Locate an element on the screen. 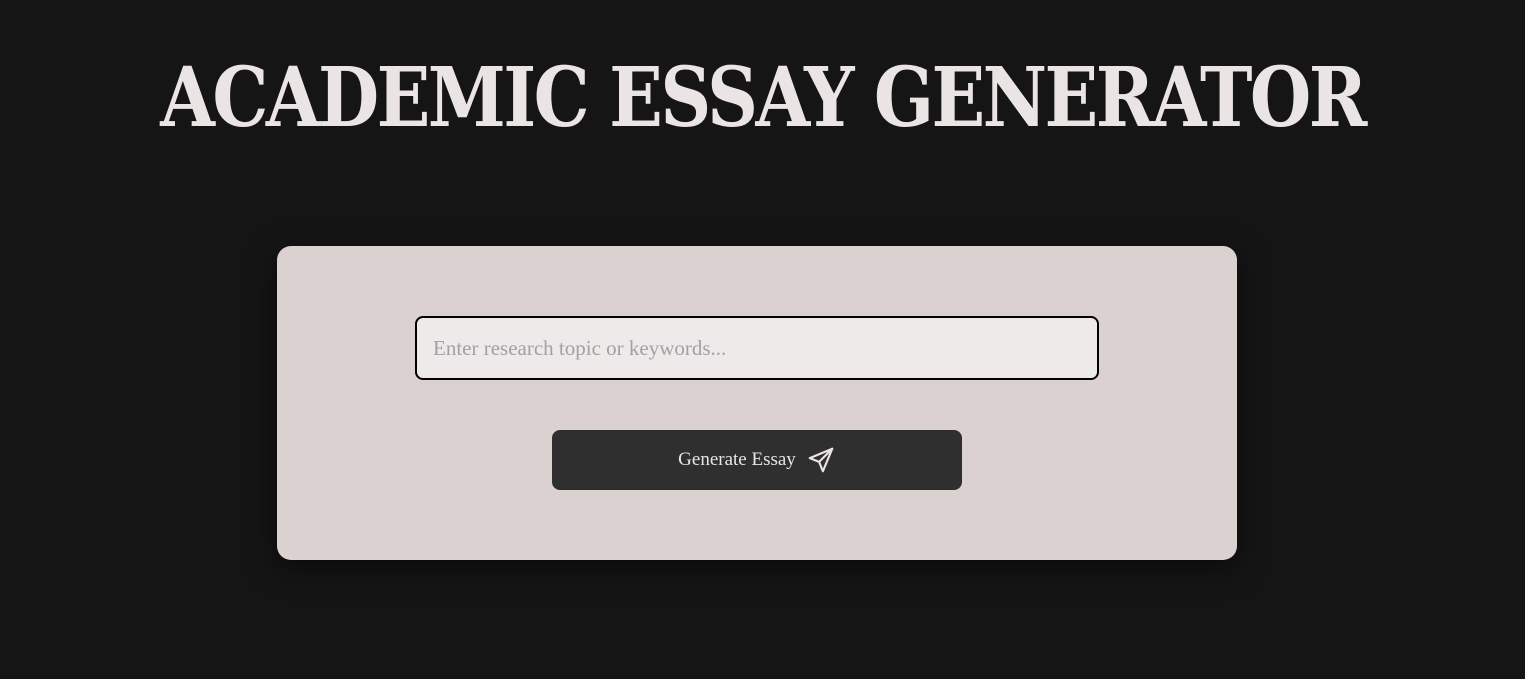  generate-essay-label: Generate Essay is located at coordinates (737, 459).